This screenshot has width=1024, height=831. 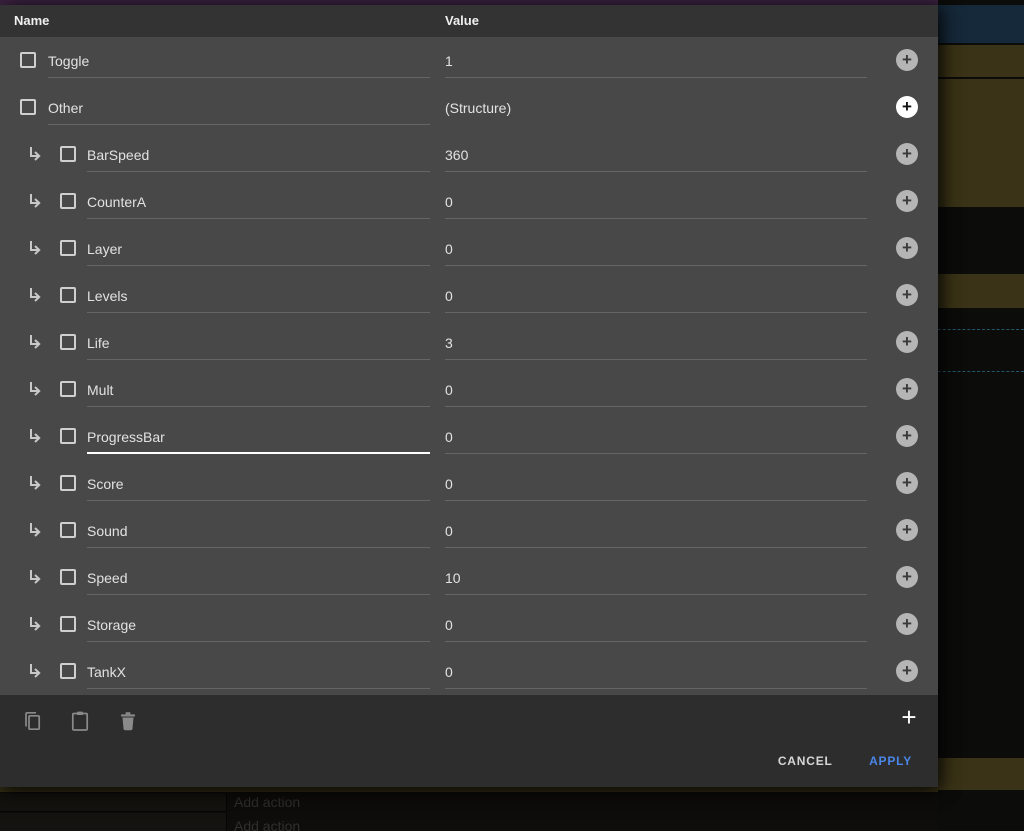 What do you see at coordinates (239, 109) in the screenshot?
I see `variable-name-input: Other` at bounding box center [239, 109].